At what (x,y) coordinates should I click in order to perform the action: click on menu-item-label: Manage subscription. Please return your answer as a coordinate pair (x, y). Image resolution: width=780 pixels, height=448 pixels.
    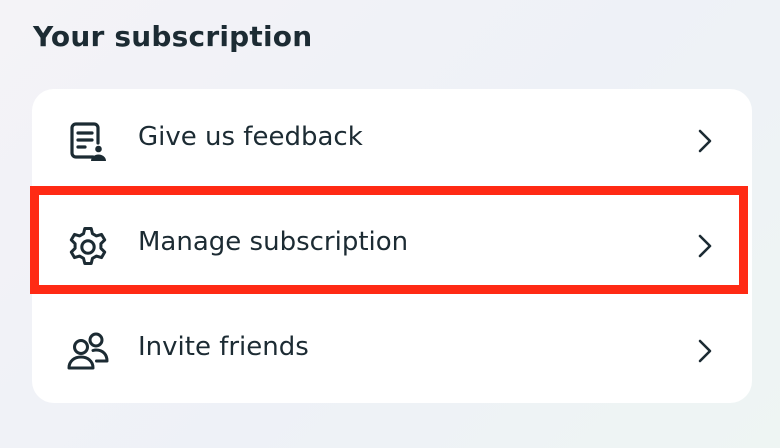
    Looking at the image, I should click on (273, 242).